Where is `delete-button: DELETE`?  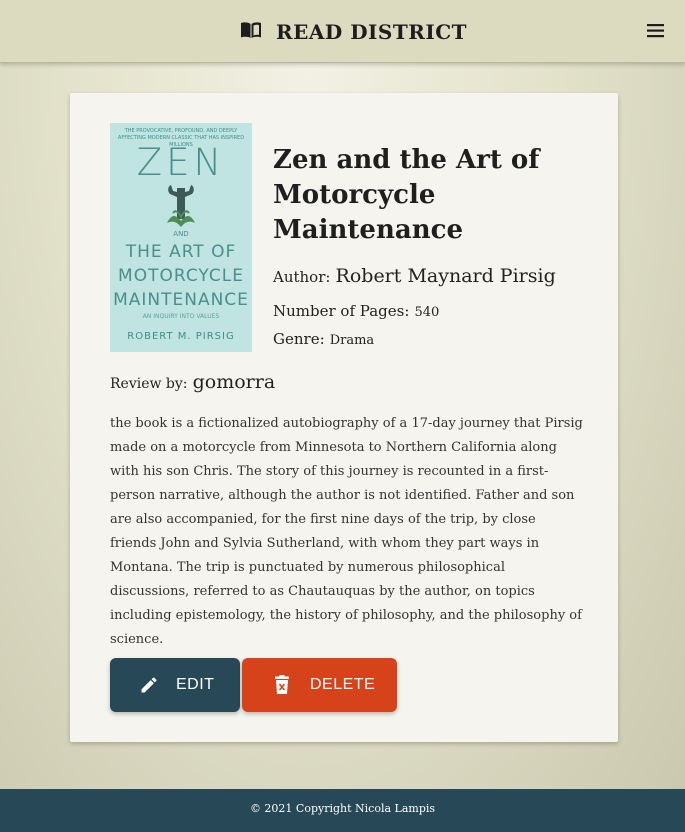 delete-button: DELETE is located at coordinates (319, 685).